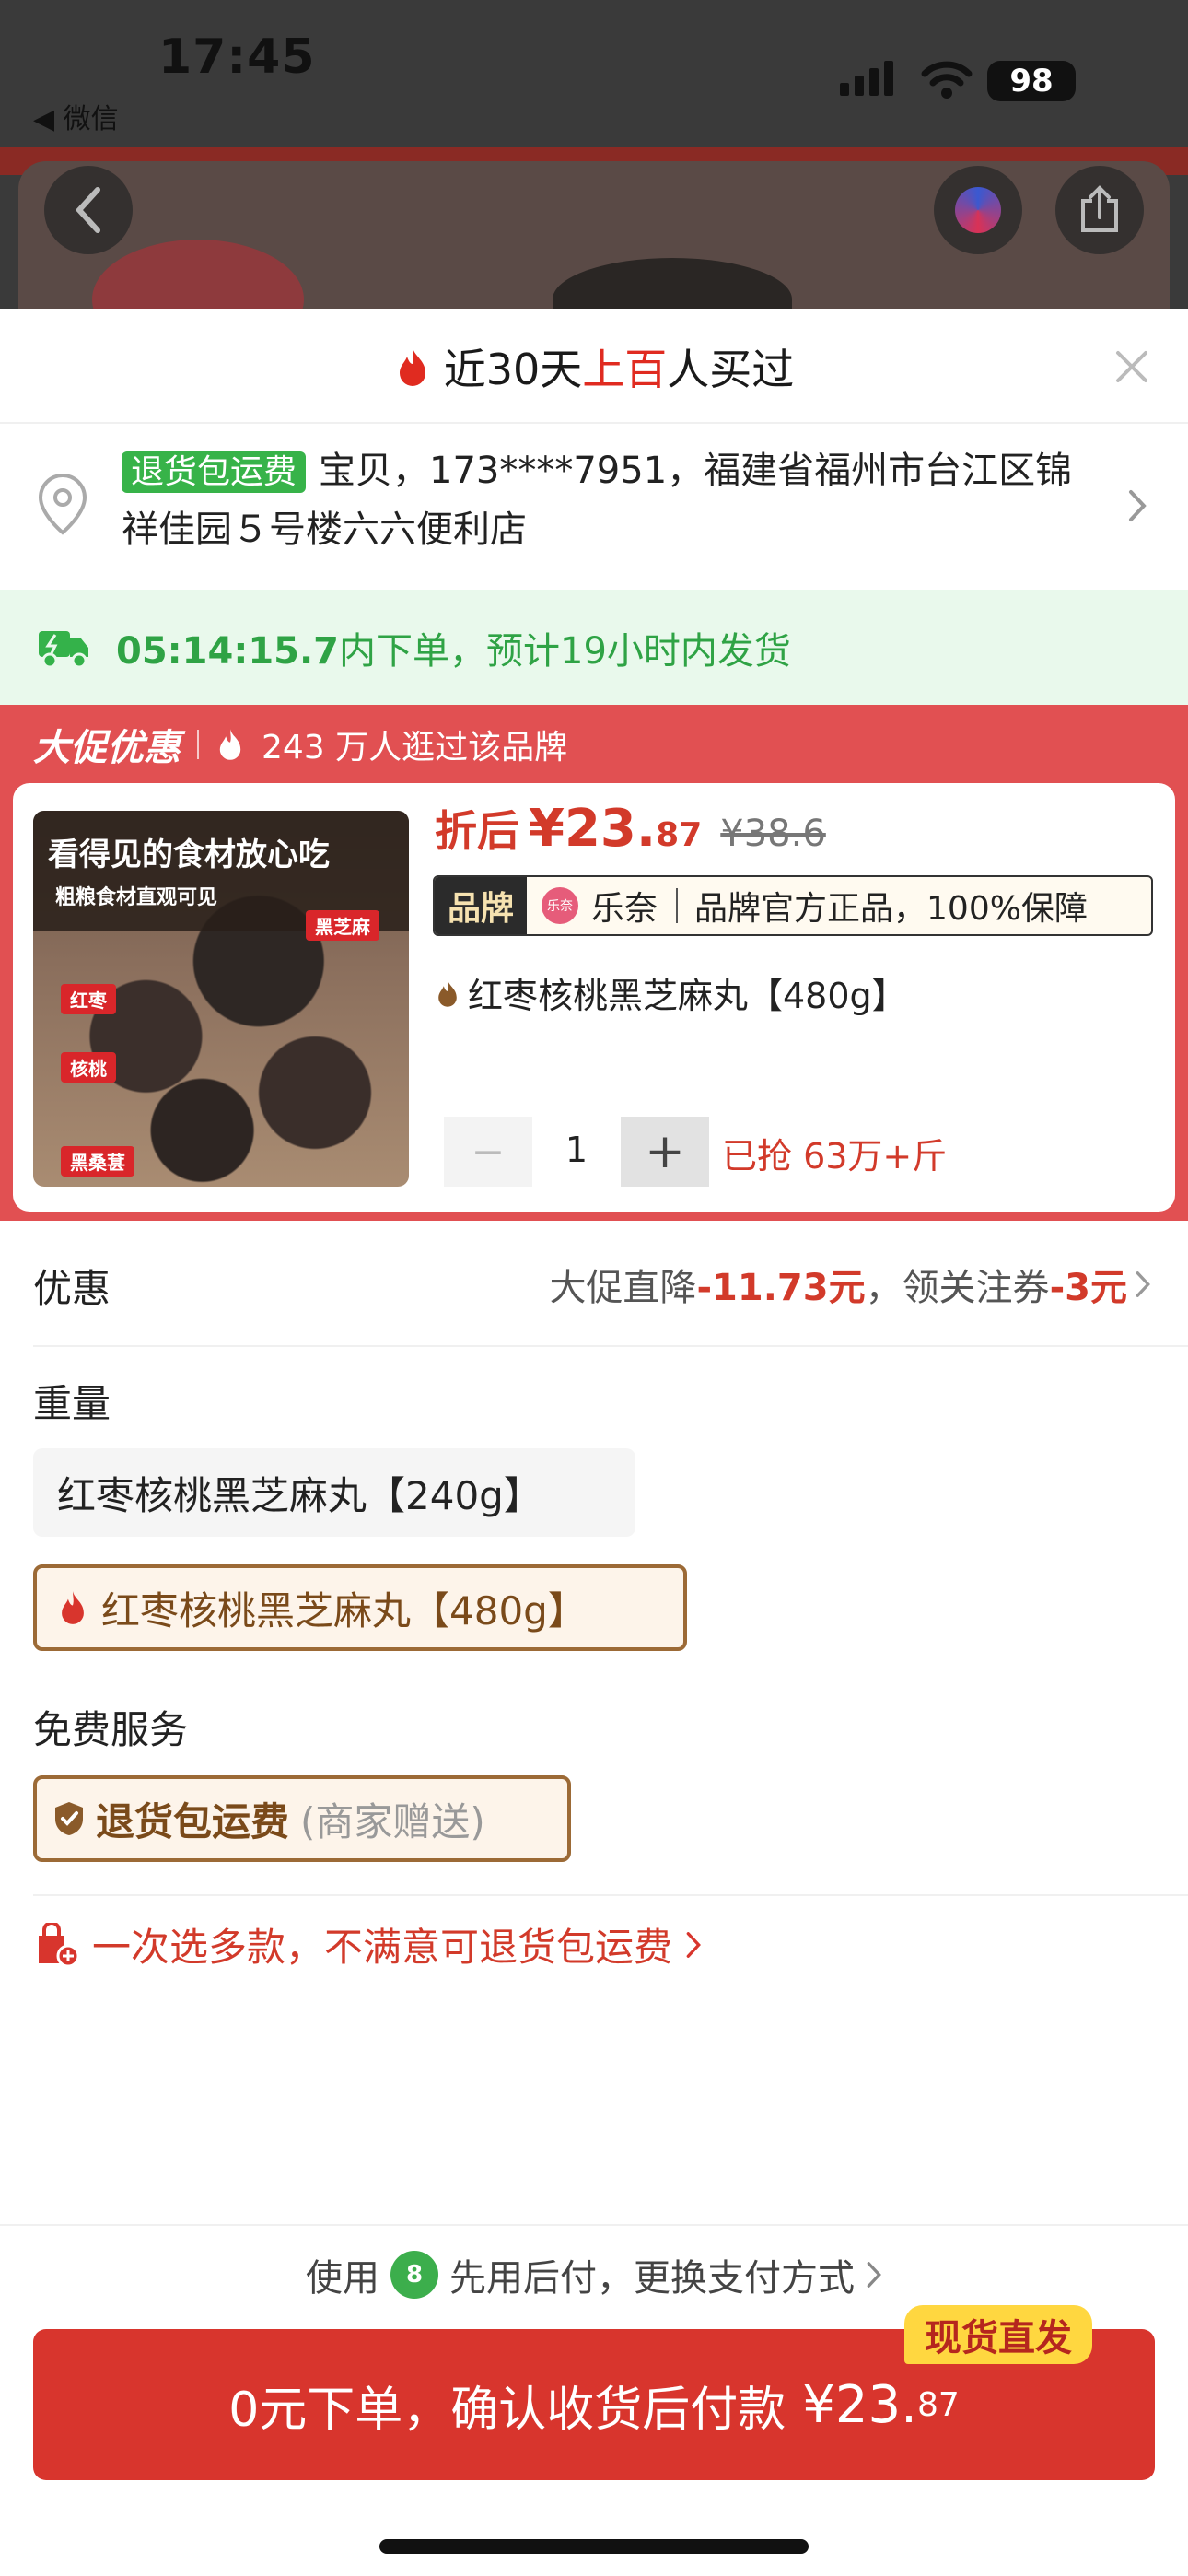  What do you see at coordinates (1132, 367) in the screenshot?
I see `close-icon` at bounding box center [1132, 367].